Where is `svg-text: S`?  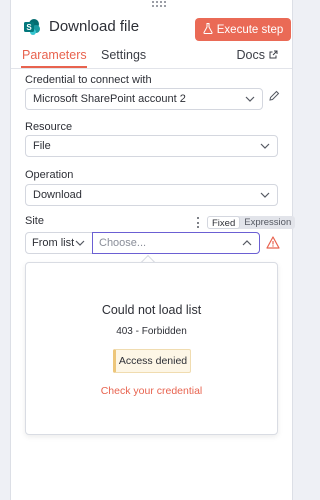
svg-text: S is located at coordinates (29, 27).